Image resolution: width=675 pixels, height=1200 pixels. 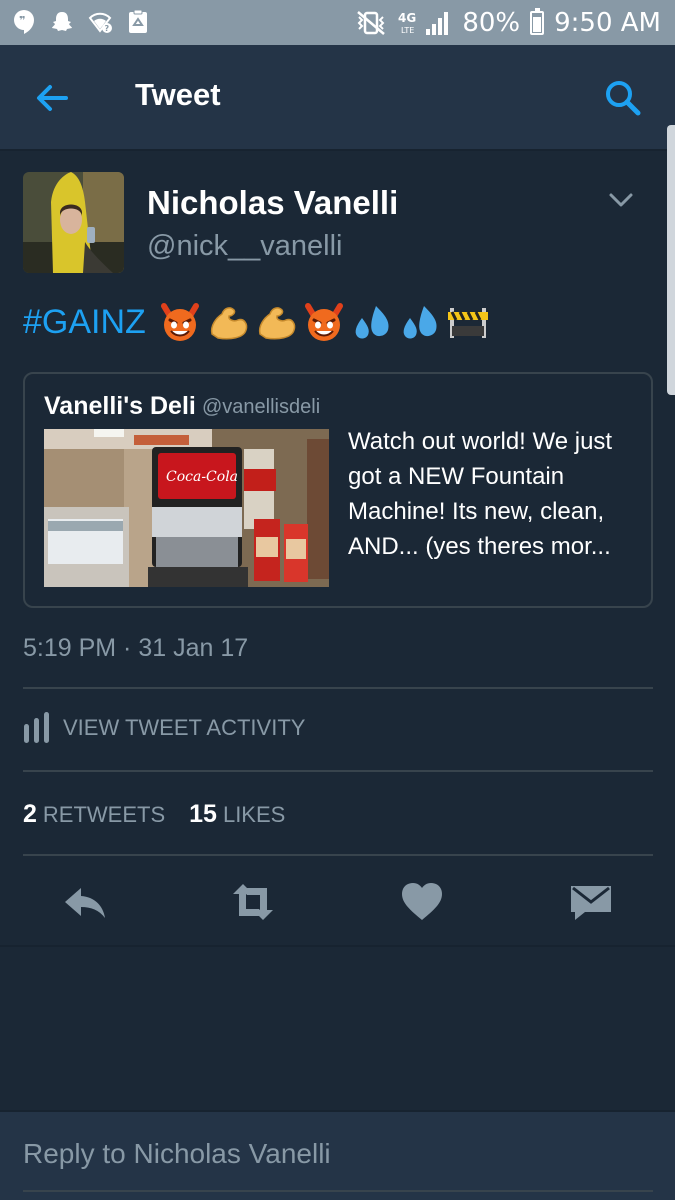 What do you see at coordinates (591, 902) in the screenshot?
I see `direct-message-icon` at bounding box center [591, 902].